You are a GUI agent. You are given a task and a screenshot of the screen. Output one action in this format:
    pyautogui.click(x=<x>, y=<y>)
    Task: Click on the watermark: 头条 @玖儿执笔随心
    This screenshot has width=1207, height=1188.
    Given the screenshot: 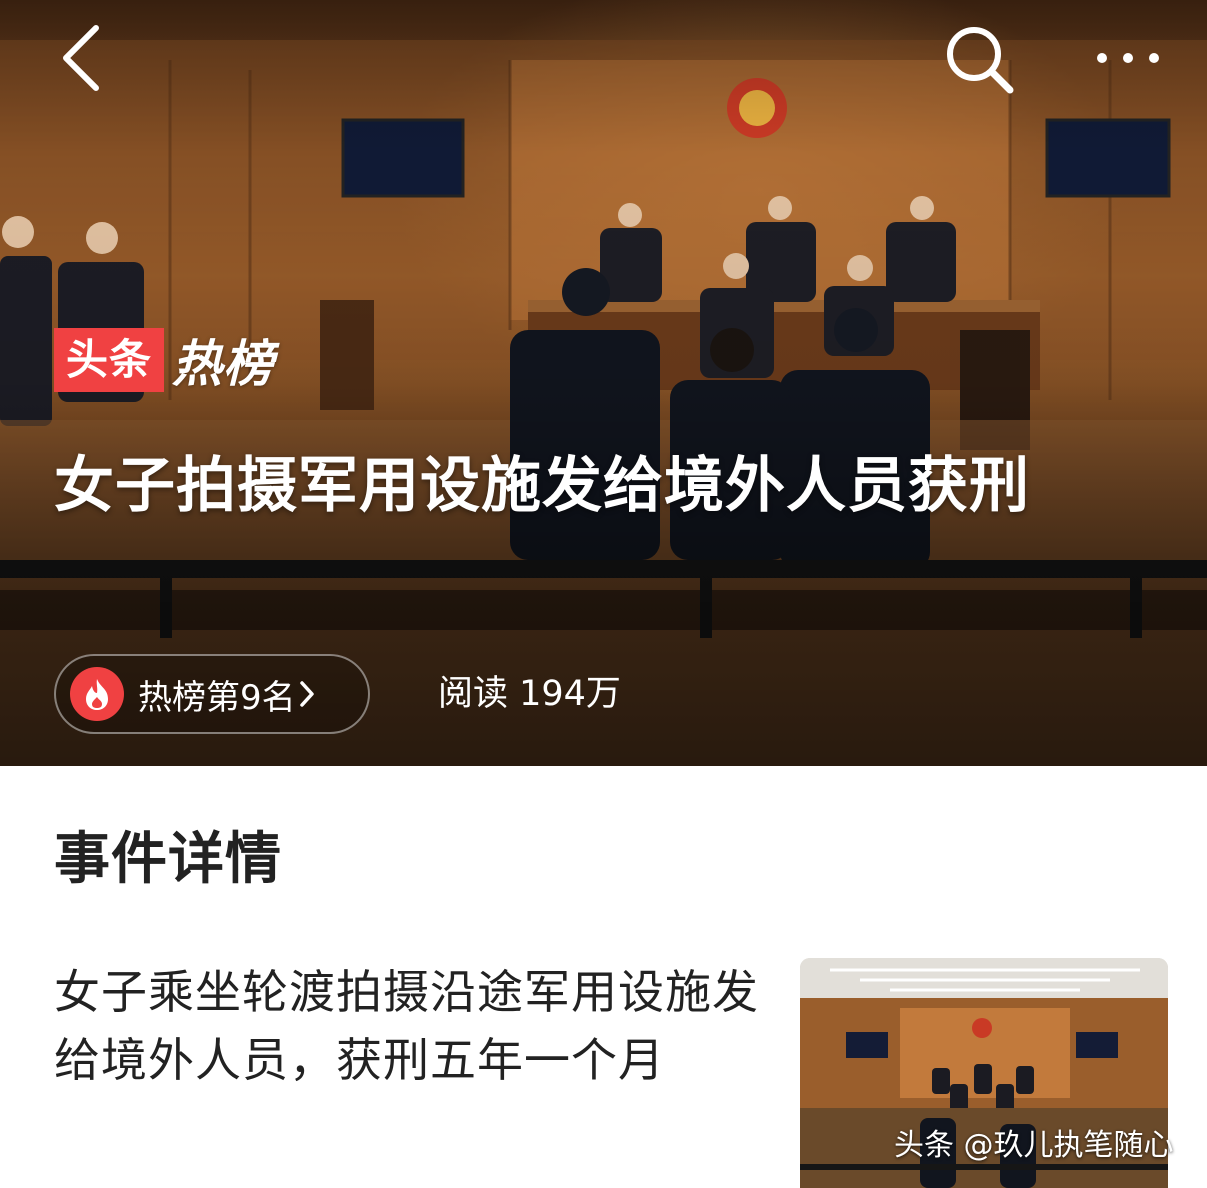 What is the action you would take?
    pyautogui.click(x=1034, y=1145)
    